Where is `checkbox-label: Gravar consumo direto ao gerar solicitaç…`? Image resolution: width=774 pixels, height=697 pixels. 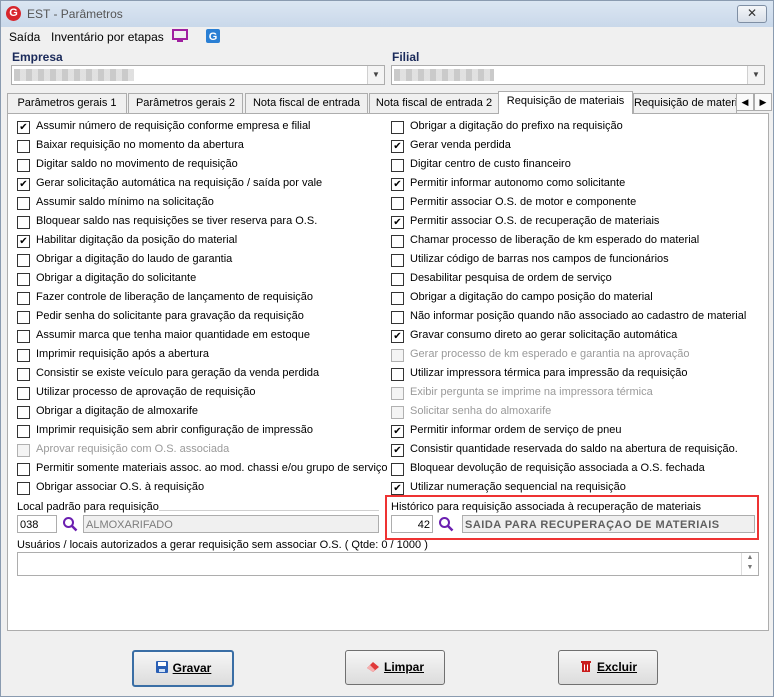
checkbox-label: Gravar consumo direto ao gerar solicitaç… is located at coordinates (544, 335).